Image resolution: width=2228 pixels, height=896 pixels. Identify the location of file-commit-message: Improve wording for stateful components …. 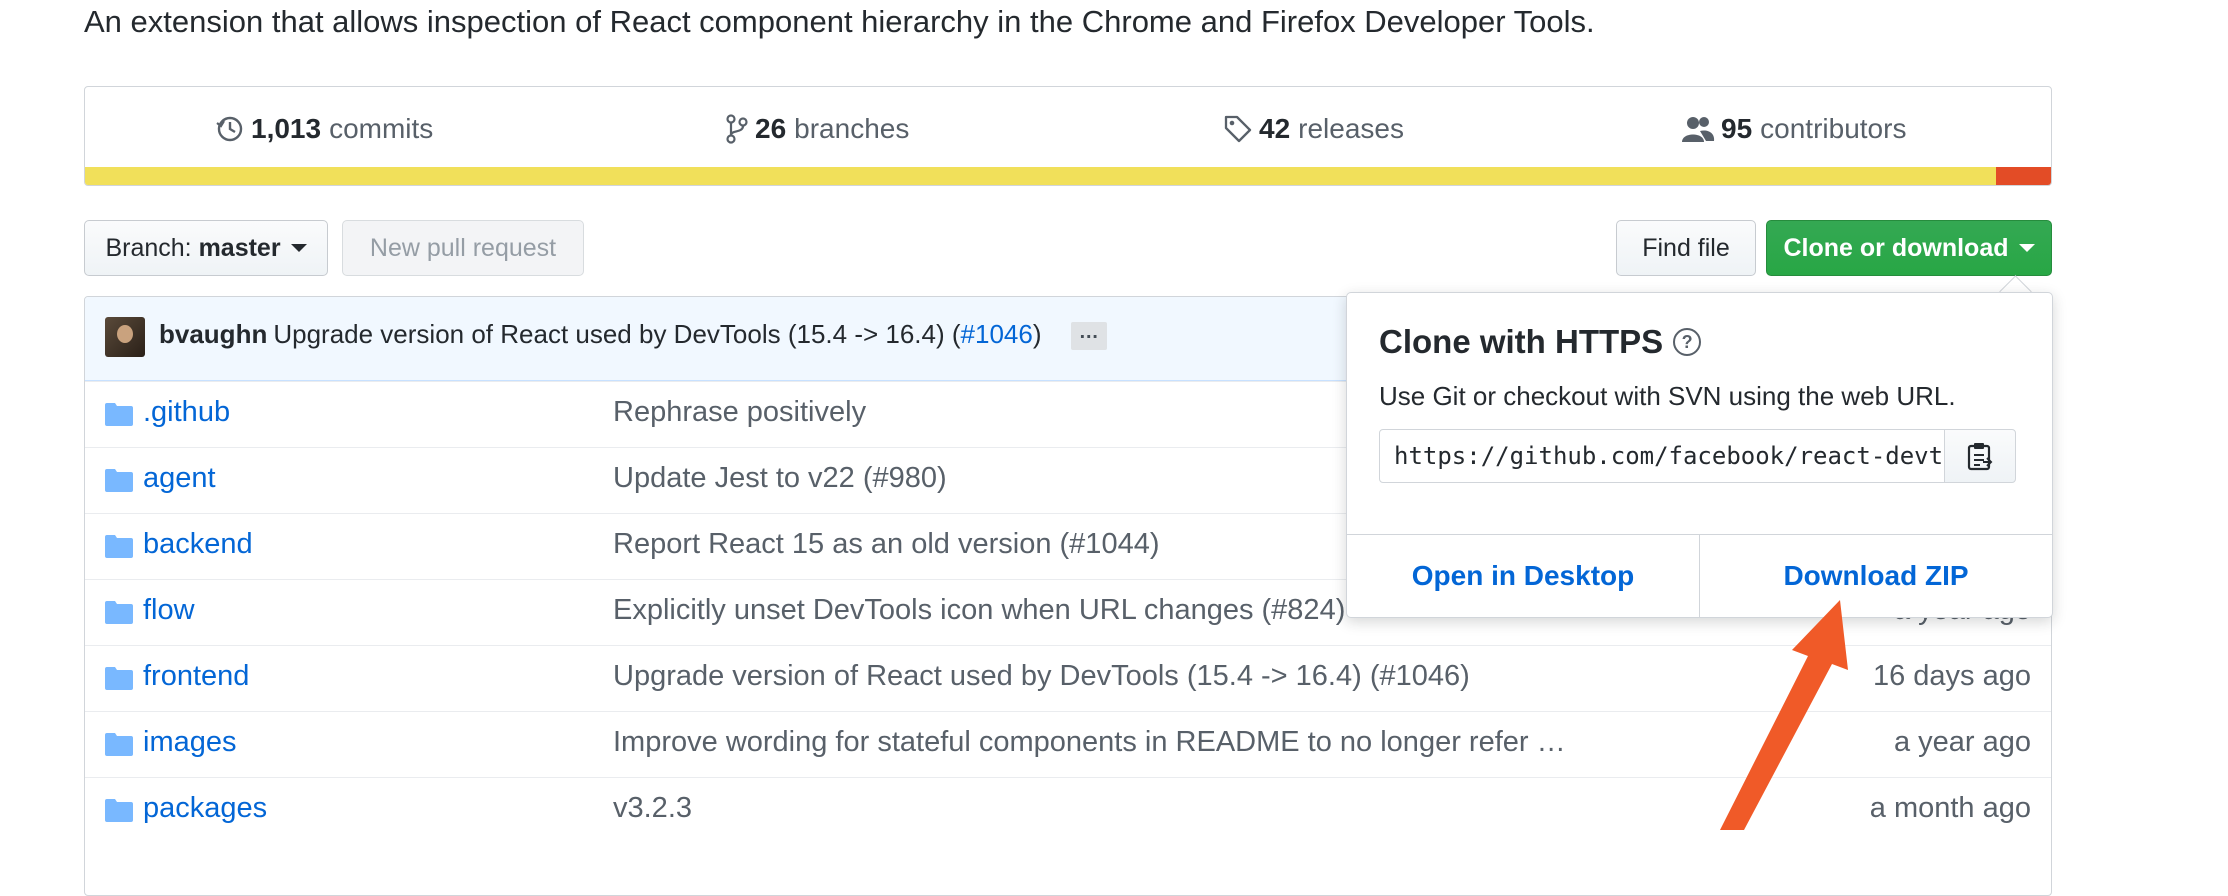
(1089, 742).